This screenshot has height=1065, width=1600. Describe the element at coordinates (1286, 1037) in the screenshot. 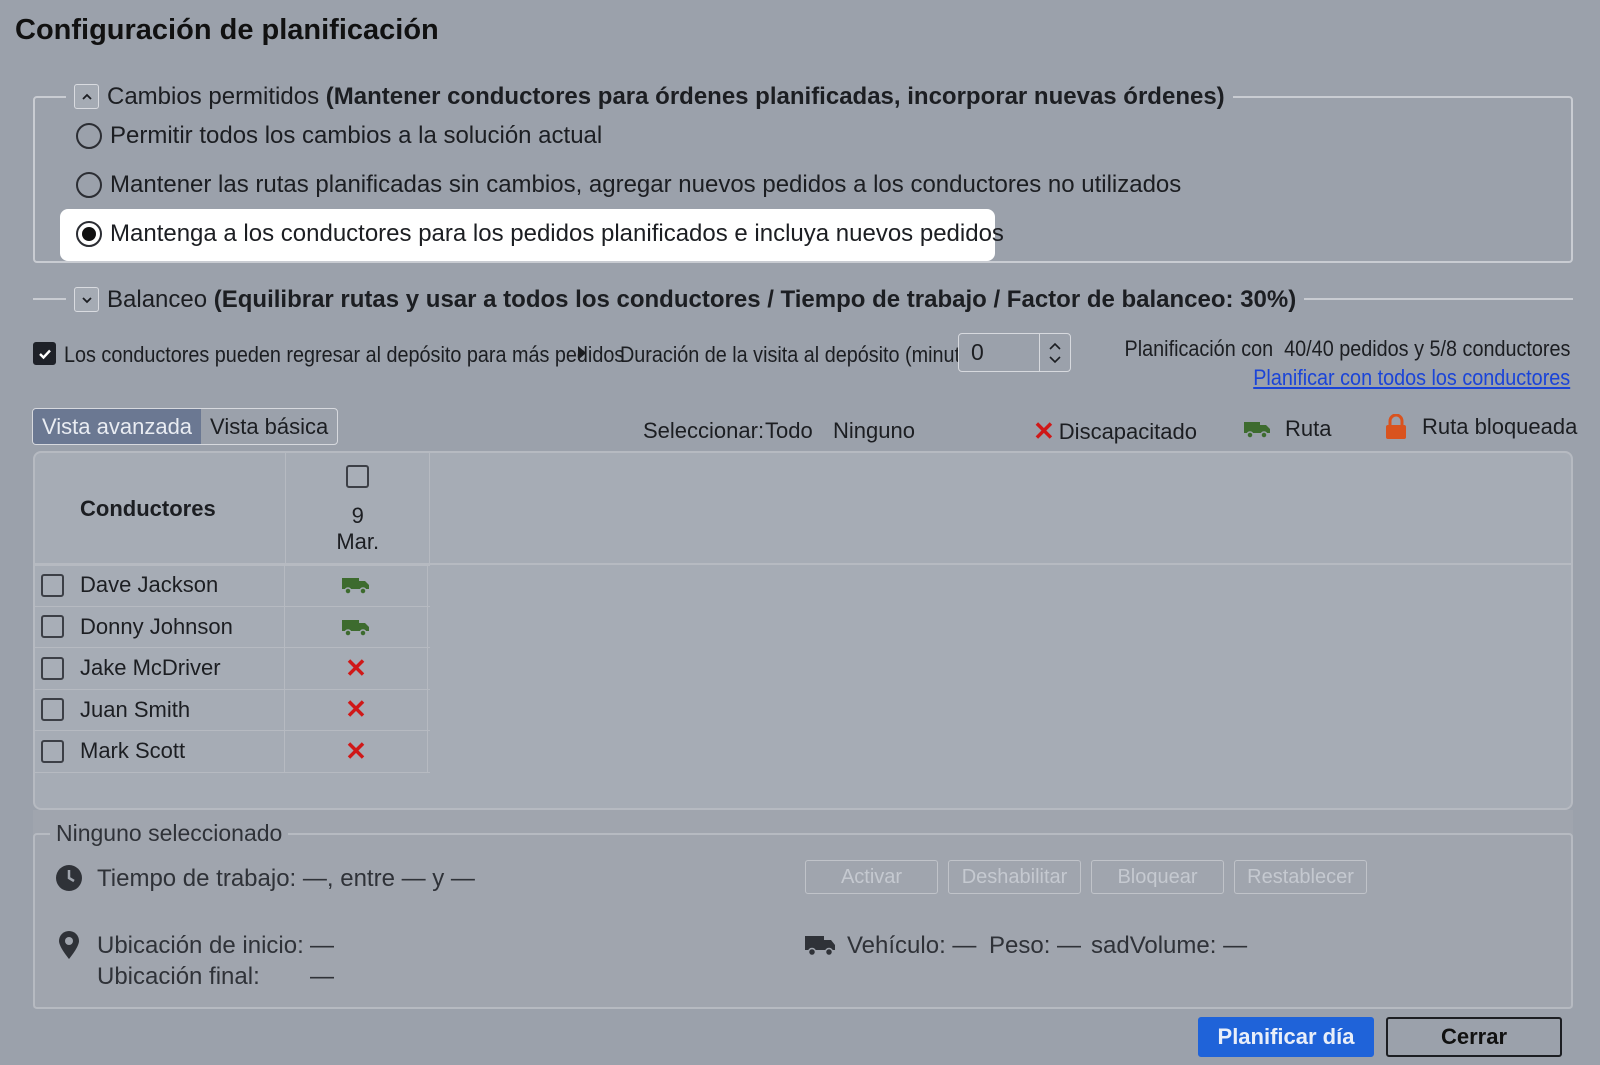

I see `plan-day-button: Planificar día` at that location.